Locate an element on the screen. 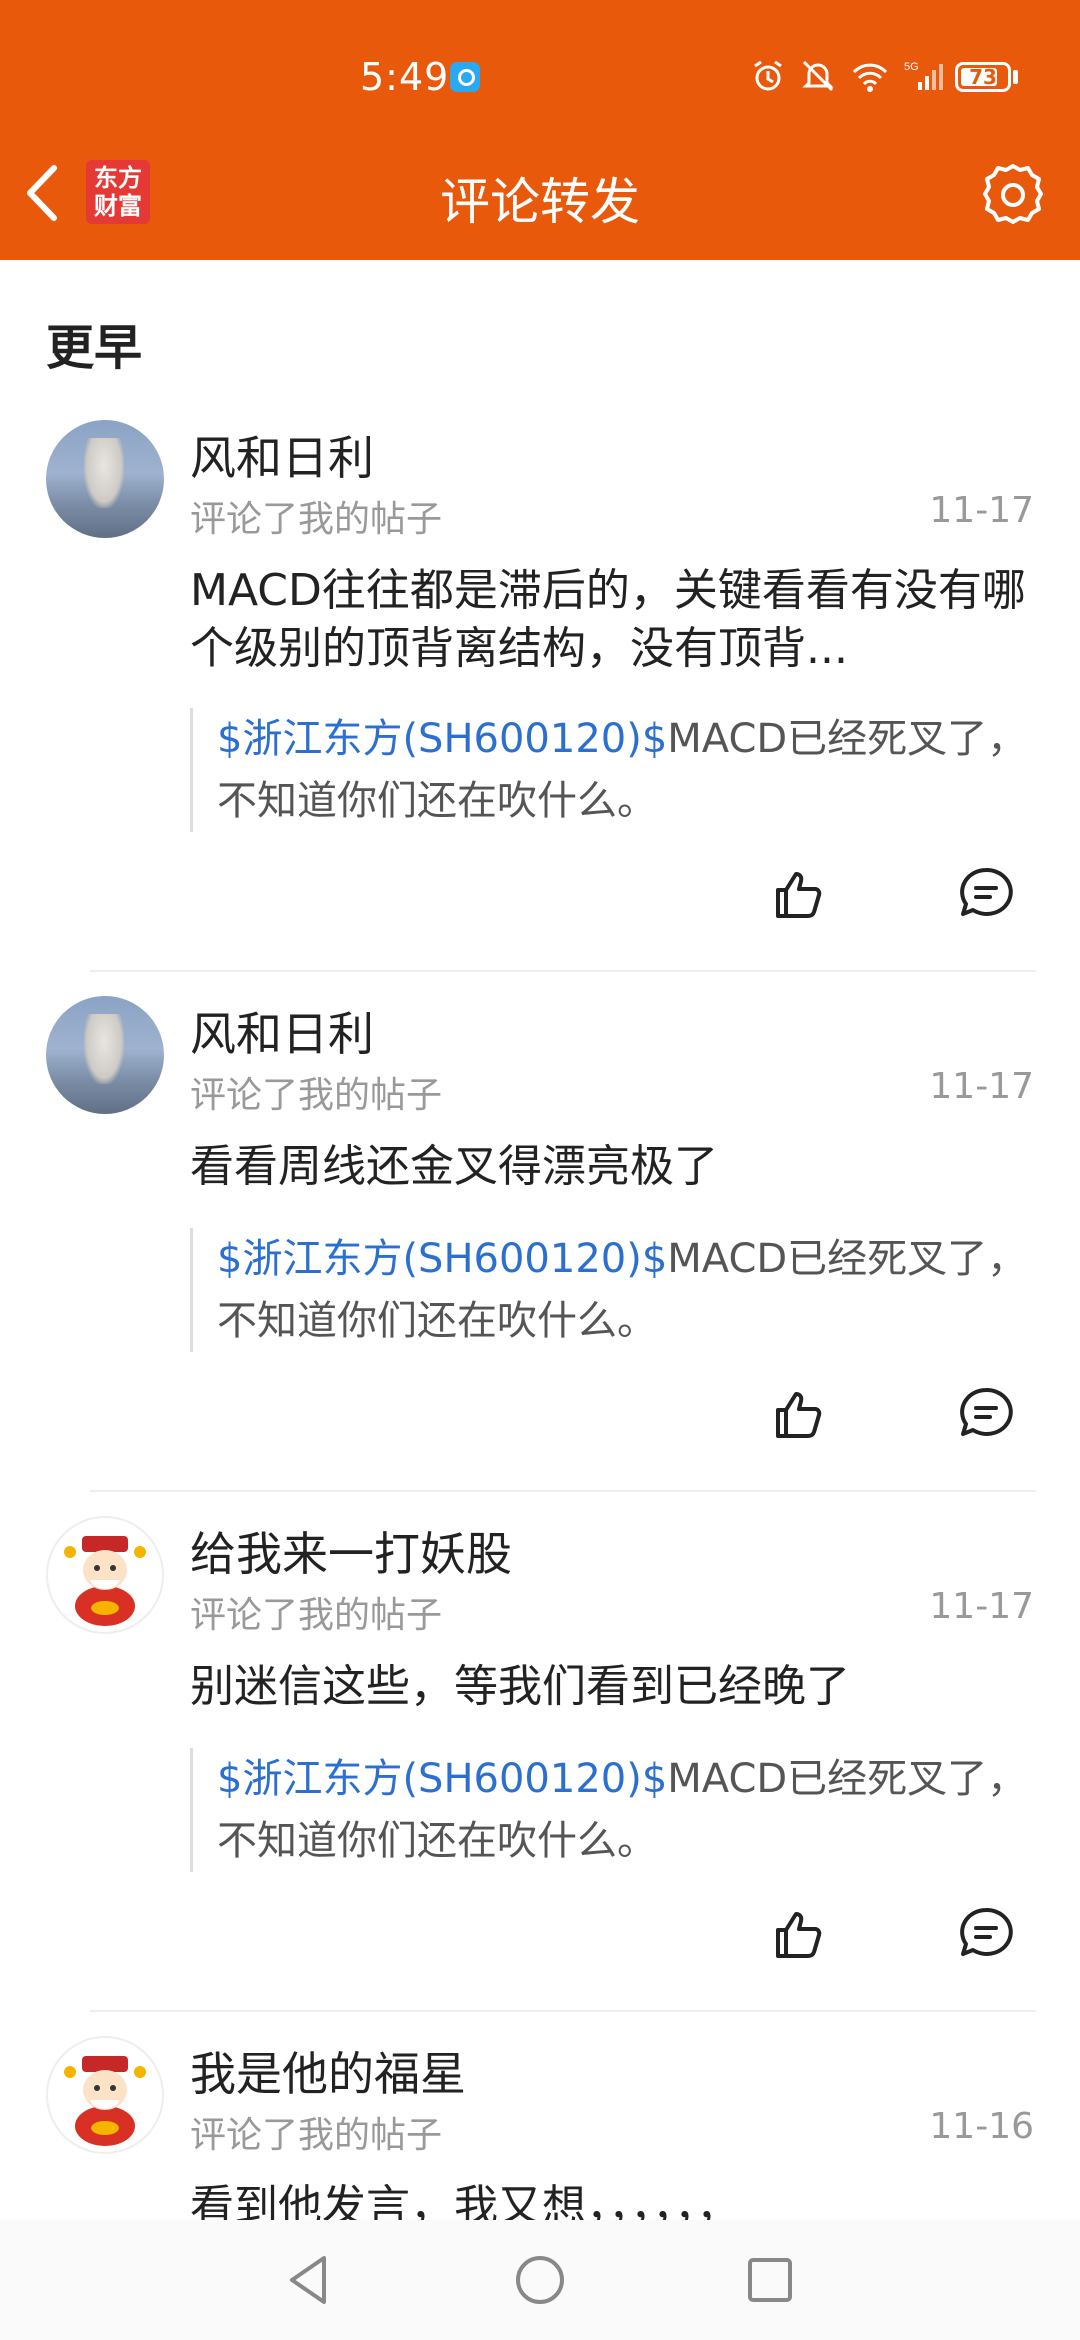 The width and height of the screenshot is (1080, 2340). svg-text: 5G is located at coordinates (911, 67).